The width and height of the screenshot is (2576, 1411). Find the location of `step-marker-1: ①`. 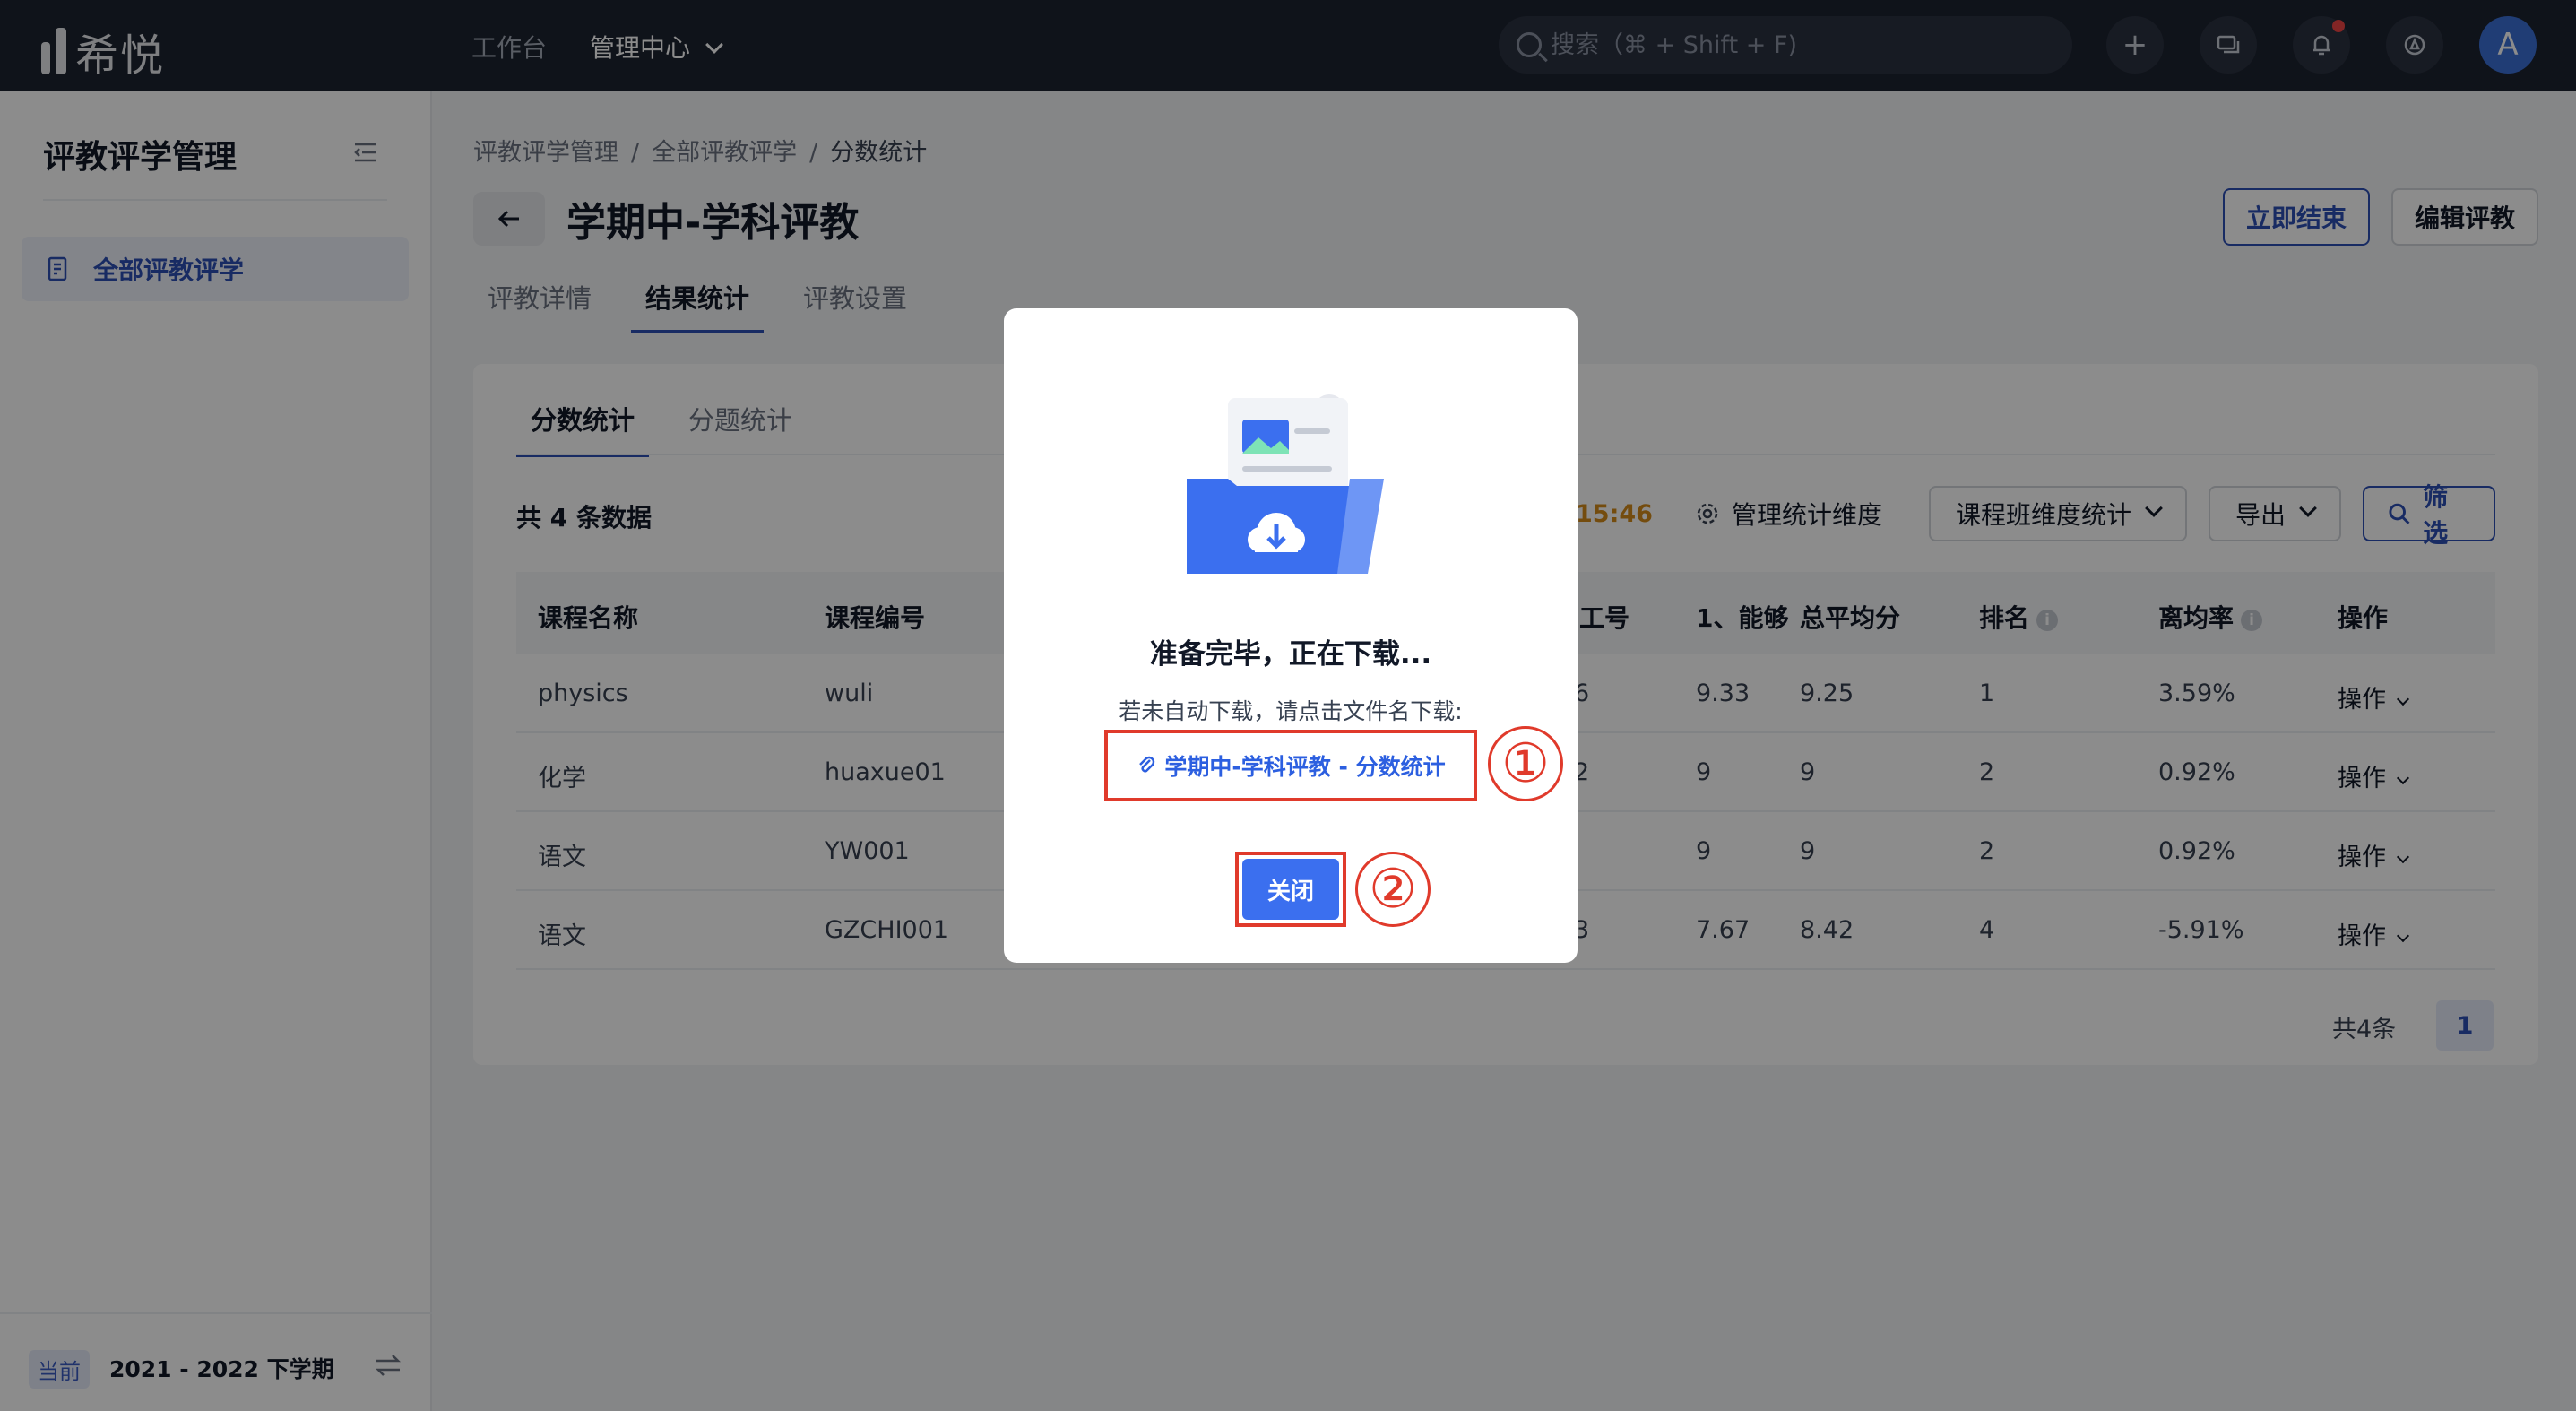

step-marker-1: ① is located at coordinates (1525, 763).